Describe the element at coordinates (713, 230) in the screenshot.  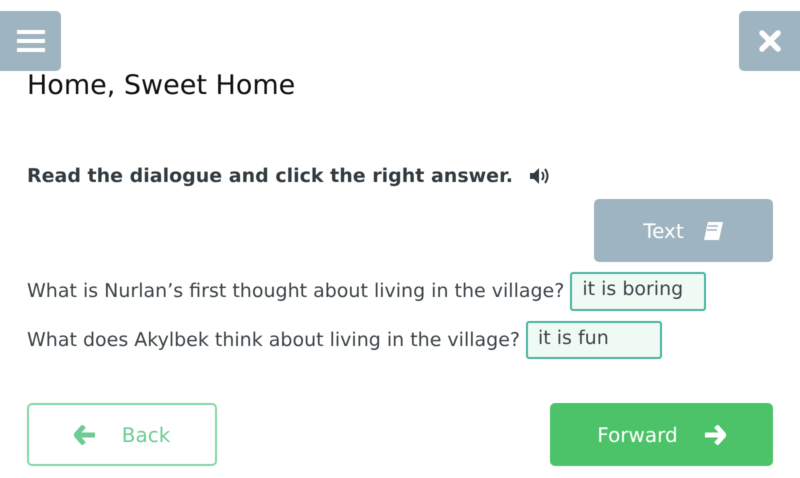
I see `book-icon` at that location.